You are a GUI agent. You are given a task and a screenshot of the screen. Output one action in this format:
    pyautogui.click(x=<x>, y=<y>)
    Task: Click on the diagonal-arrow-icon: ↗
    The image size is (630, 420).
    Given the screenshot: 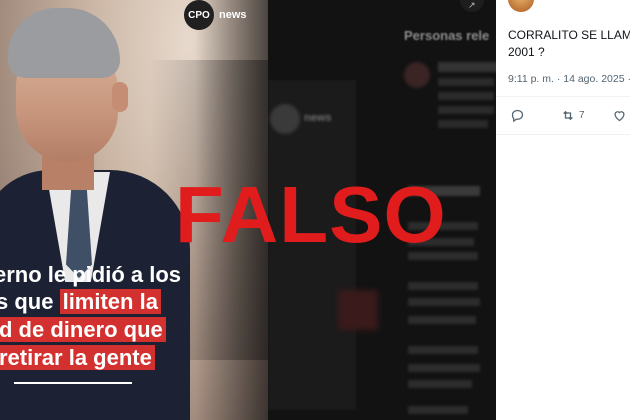 What is the action you would take?
    pyautogui.click(x=472, y=5)
    